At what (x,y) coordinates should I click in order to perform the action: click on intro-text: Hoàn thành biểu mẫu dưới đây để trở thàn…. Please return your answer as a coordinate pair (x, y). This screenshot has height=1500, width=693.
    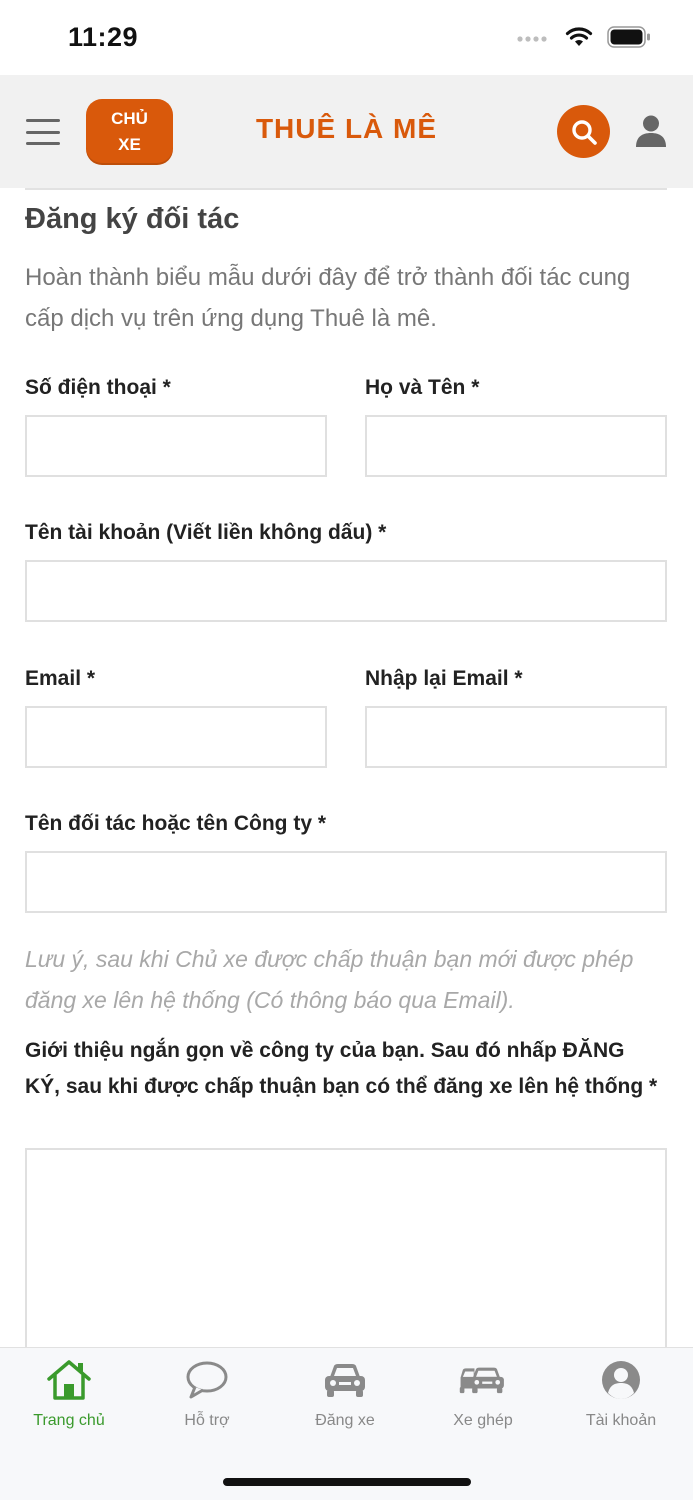
    Looking at the image, I should click on (328, 298).